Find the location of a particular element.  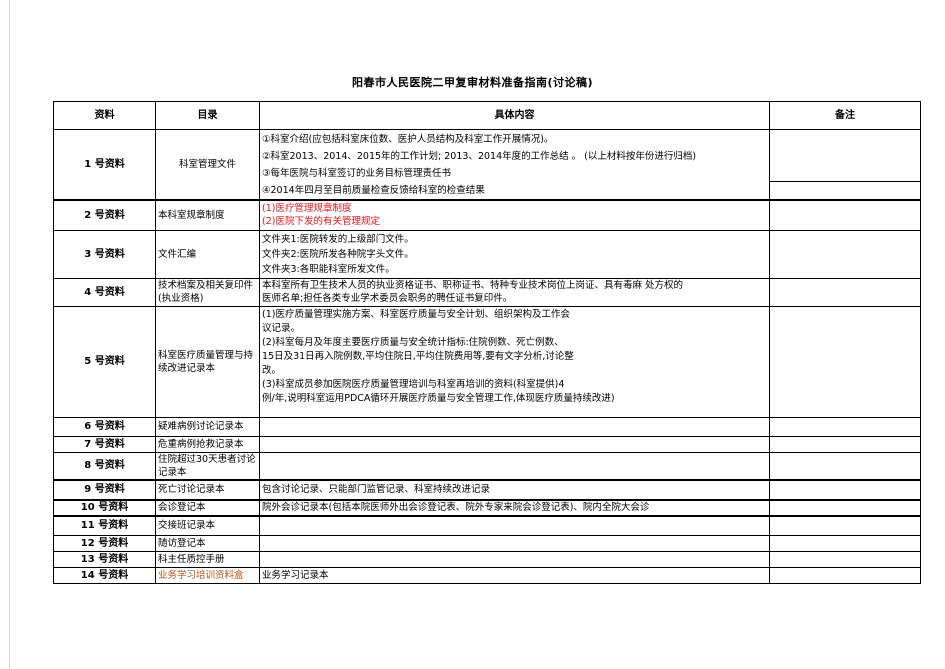

page-edge is located at coordinates (9, 334).